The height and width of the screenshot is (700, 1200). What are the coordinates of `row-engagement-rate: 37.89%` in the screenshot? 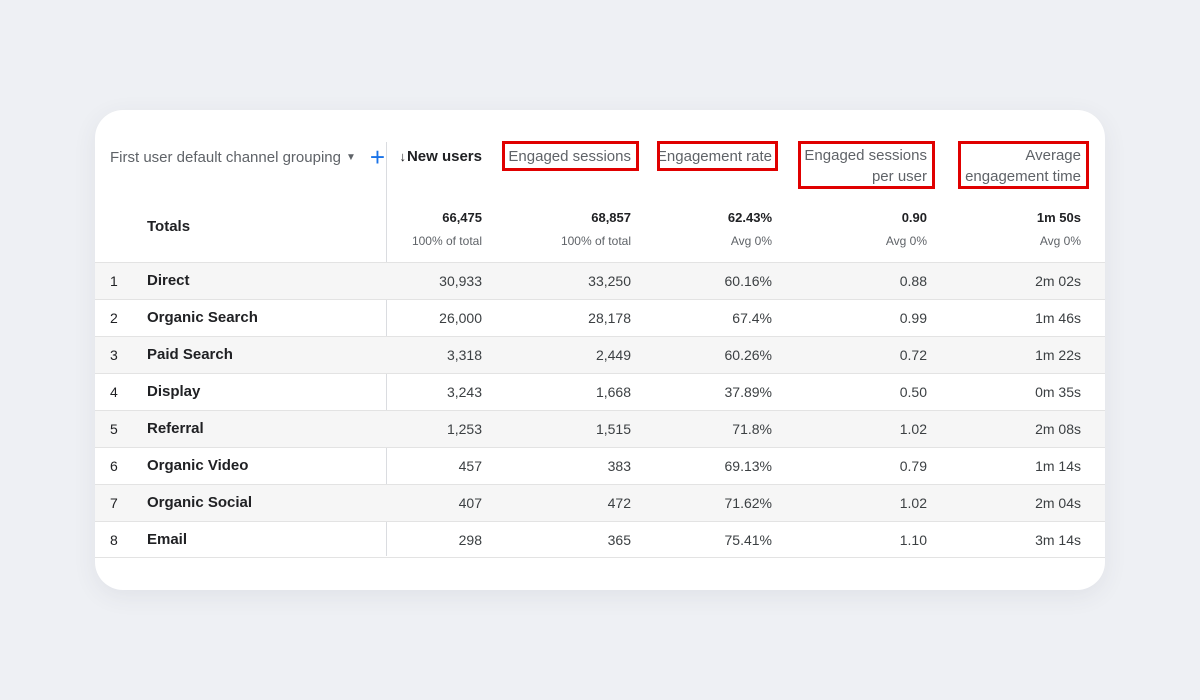 It's located at (748, 392).